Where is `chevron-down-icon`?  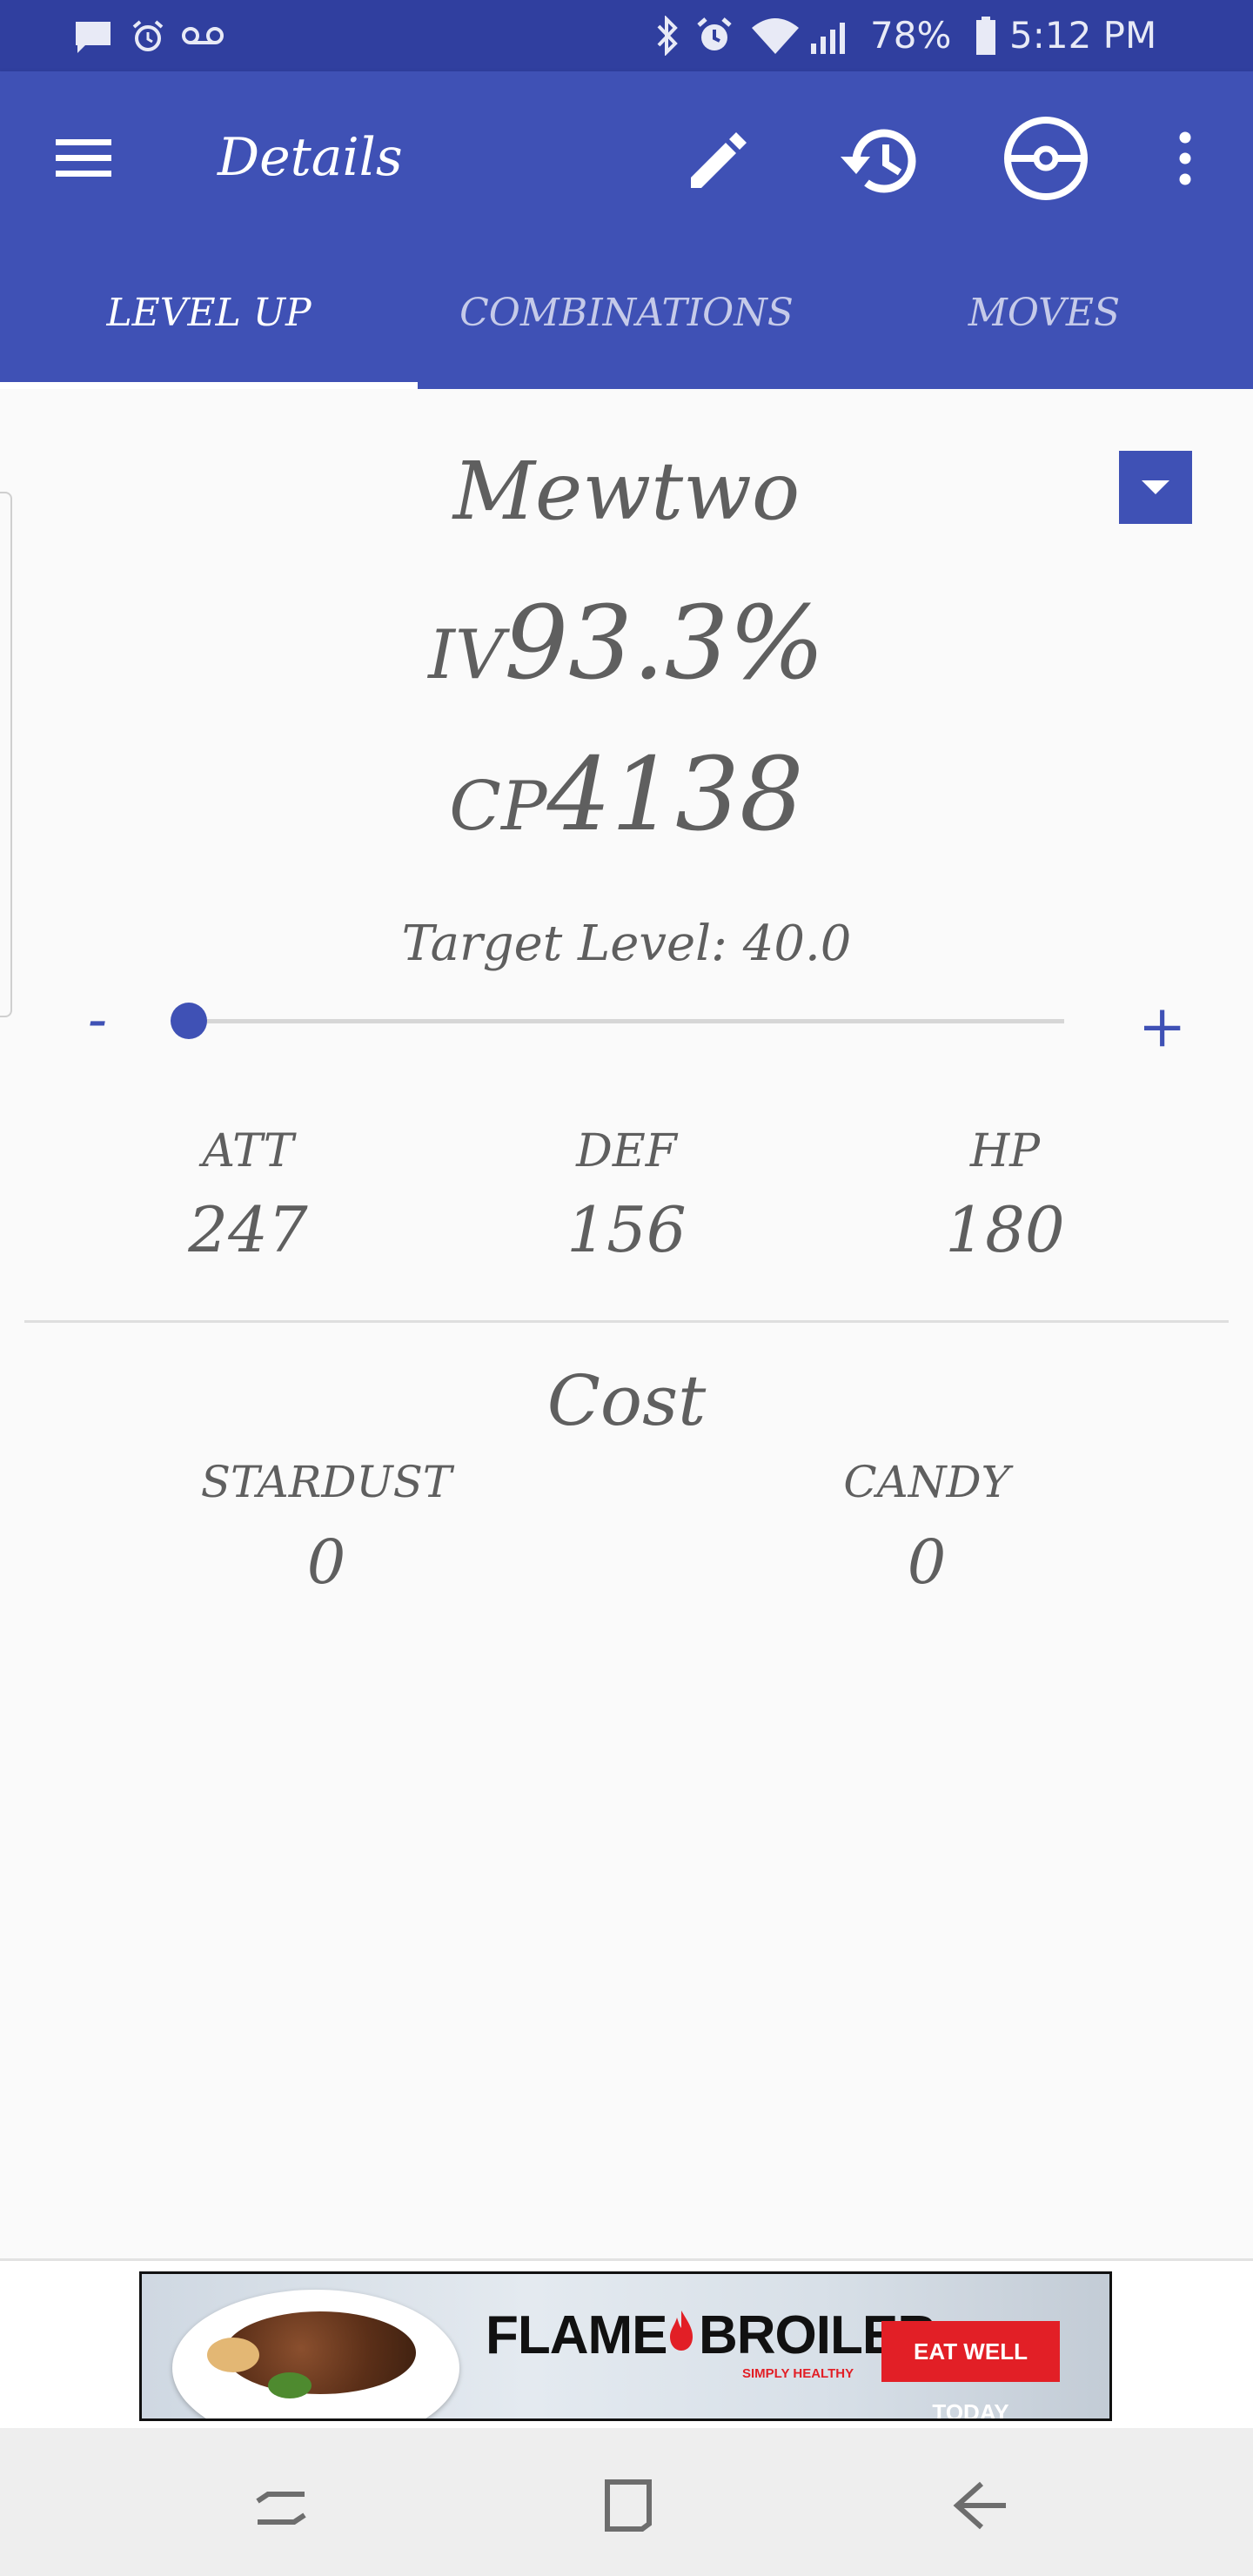
chevron-down-icon is located at coordinates (1155, 487).